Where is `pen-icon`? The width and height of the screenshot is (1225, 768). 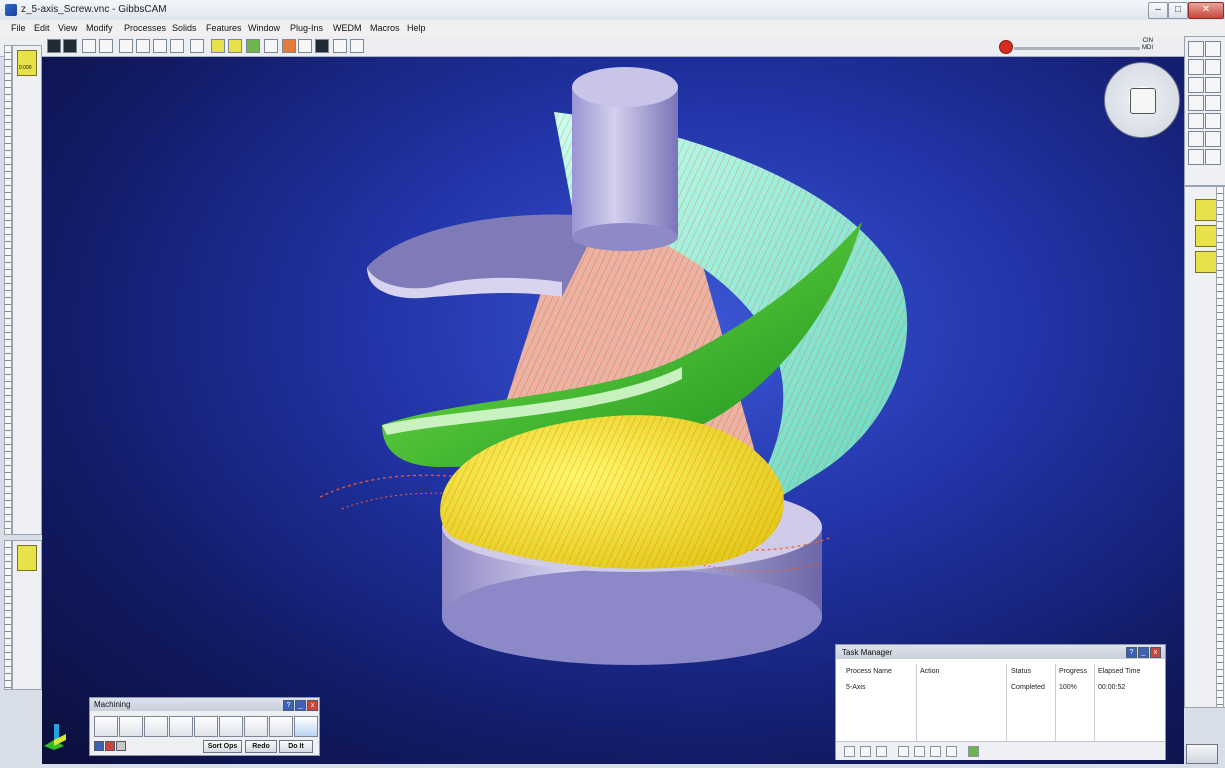 pen-icon is located at coordinates (1213, 121).